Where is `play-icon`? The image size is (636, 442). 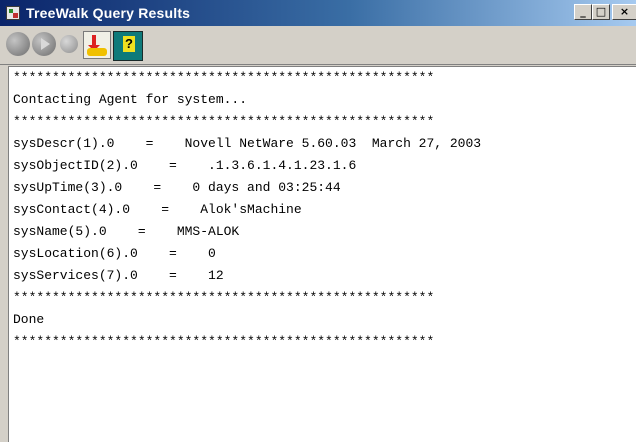
play-icon is located at coordinates (44, 44).